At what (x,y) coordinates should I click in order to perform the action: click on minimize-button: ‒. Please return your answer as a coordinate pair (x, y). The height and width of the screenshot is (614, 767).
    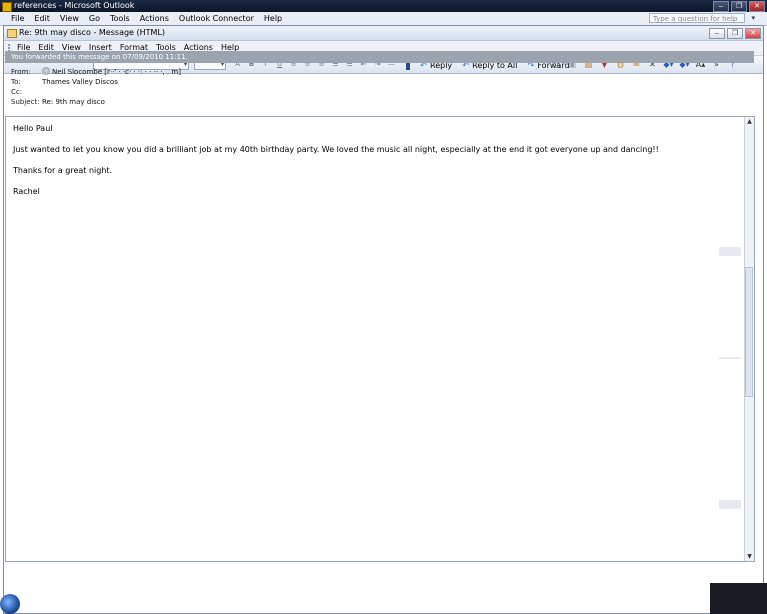
    Looking at the image, I should click on (721, 6).